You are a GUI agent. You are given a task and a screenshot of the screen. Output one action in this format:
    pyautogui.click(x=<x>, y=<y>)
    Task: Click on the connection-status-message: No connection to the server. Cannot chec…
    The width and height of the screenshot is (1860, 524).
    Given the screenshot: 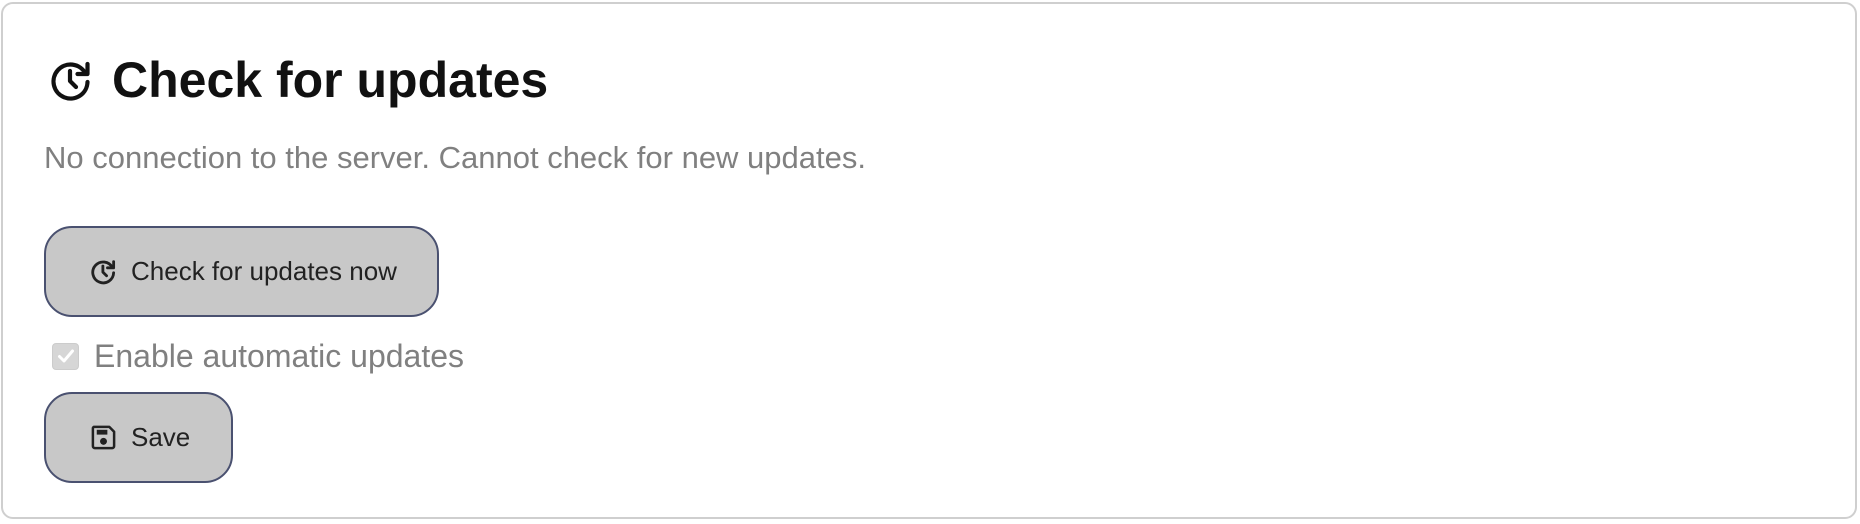 What is the action you would take?
    pyautogui.click(x=455, y=157)
    